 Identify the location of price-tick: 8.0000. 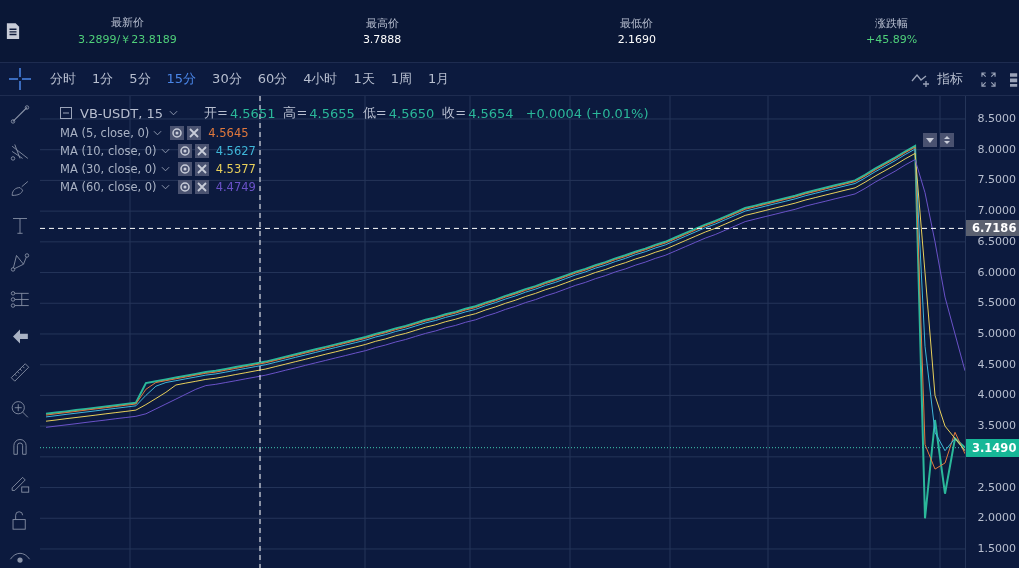
(996, 149).